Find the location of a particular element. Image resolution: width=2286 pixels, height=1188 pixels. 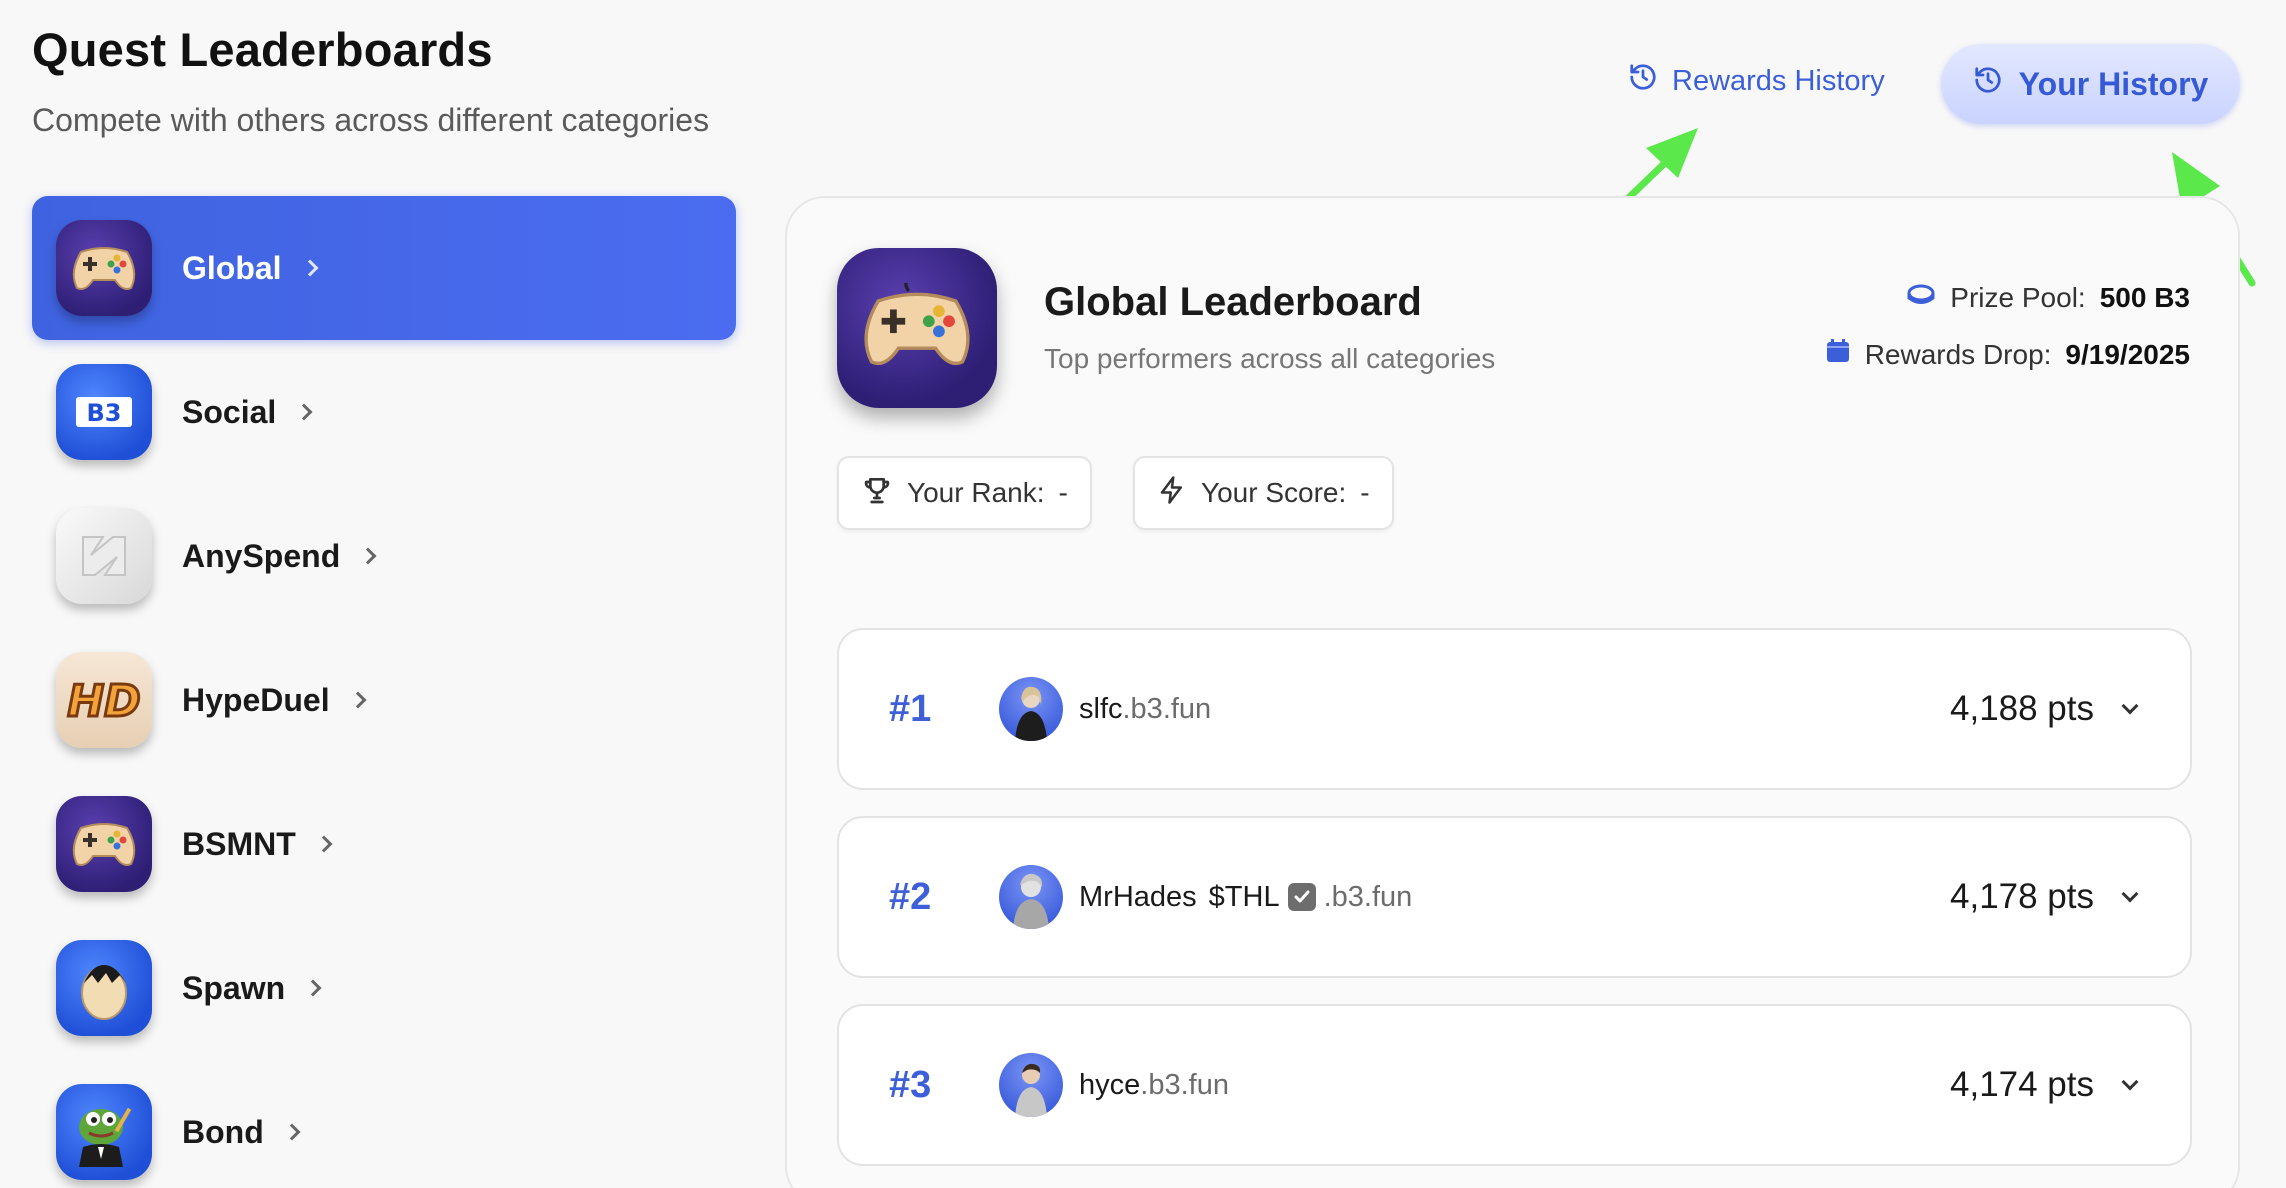

frog-icon is located at coordinates (104, 1132).